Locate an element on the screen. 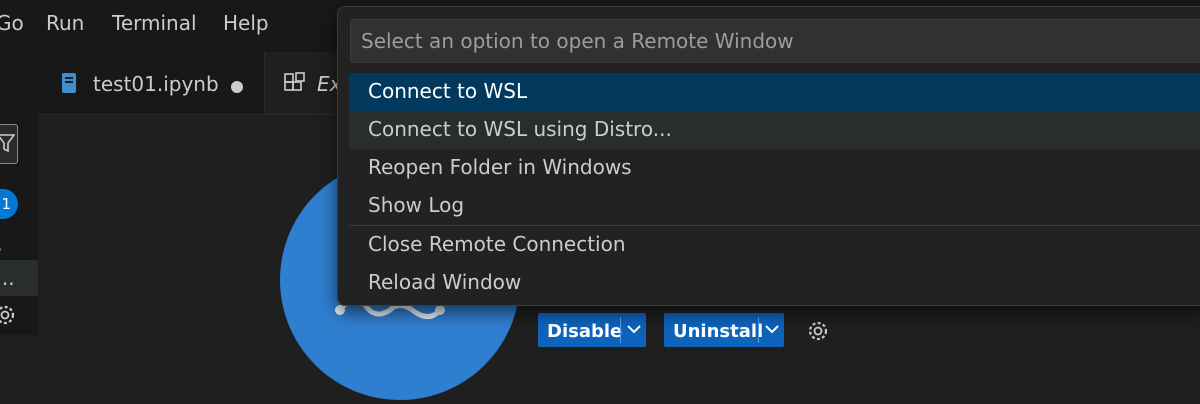 Image resolution: width=1200 pixels, height=404 pixels. quick-pick-input is located at coordinates (775, 41).